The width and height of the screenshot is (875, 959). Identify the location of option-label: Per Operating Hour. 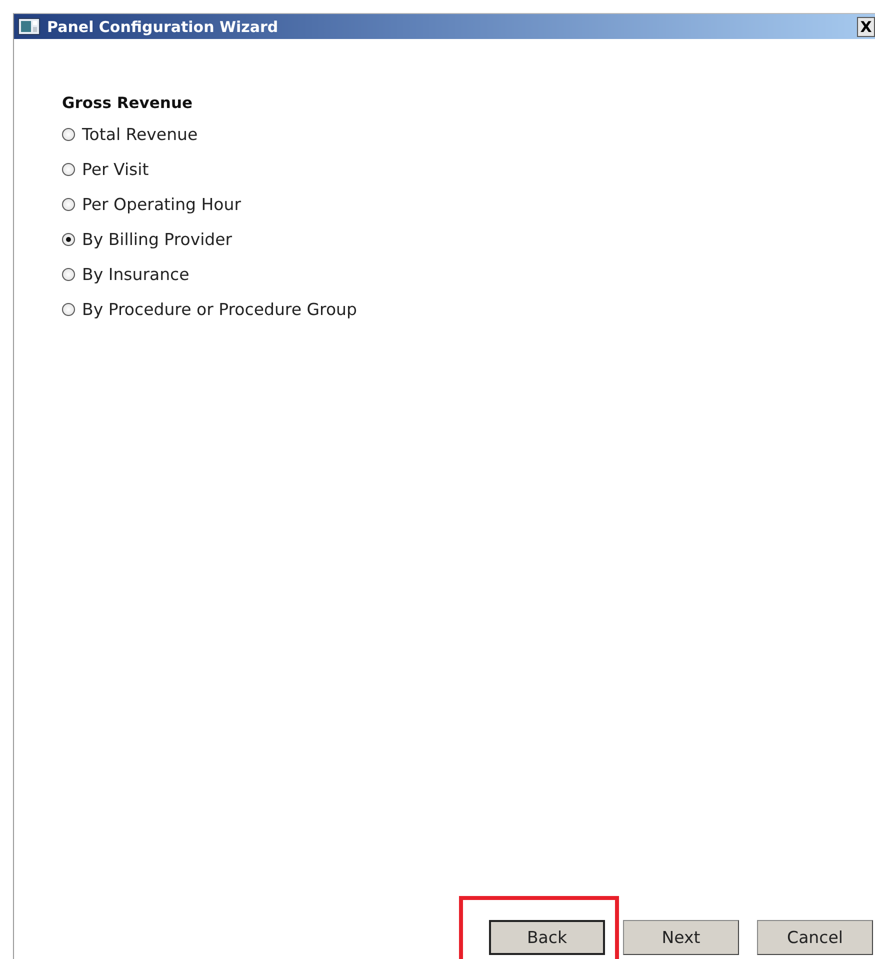
(162, 204).